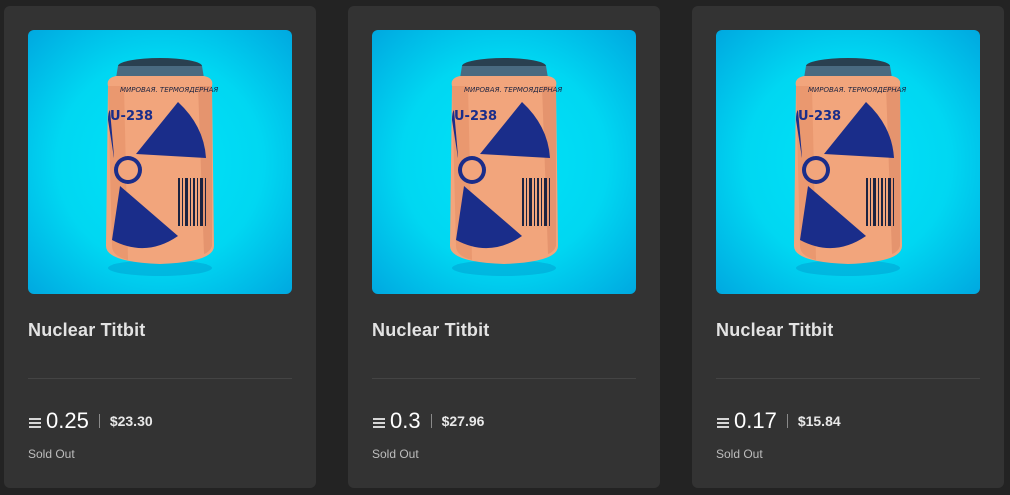 This screenshot has height=495, width=1010. What do you see at coordinates (755, 420) in the screenshot?
I see `price-crypto: 0.17` at bounding box center [755, 420].